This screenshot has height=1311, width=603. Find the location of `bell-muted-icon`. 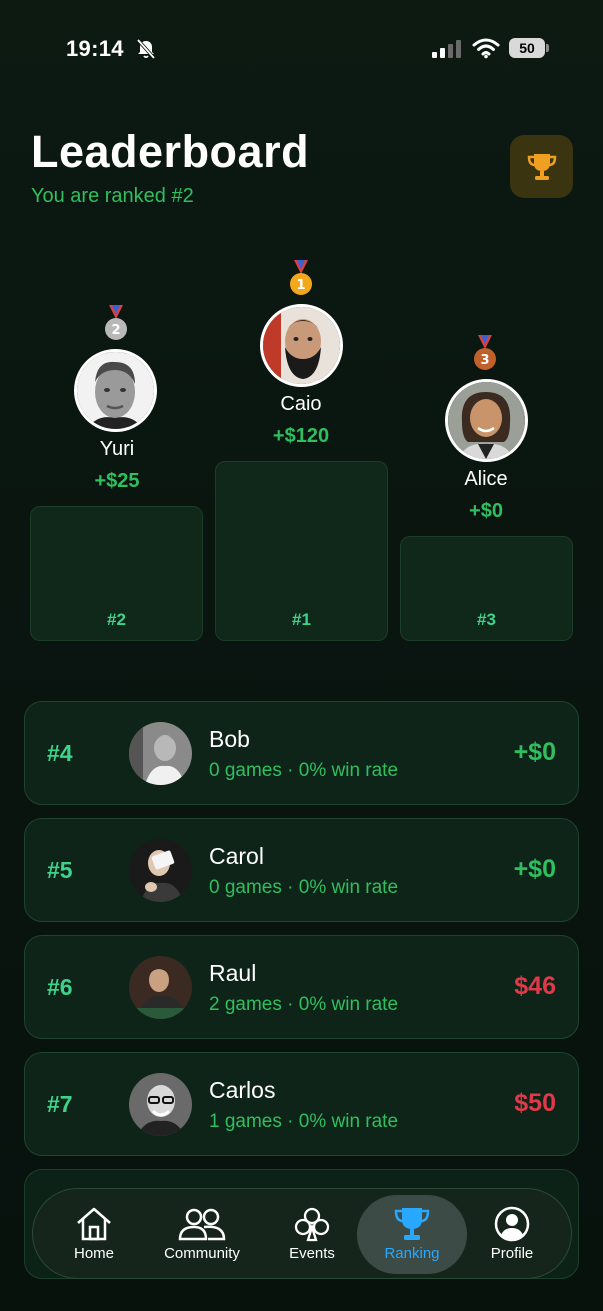

bell-muted-icon is located at coordinates (146, 49).